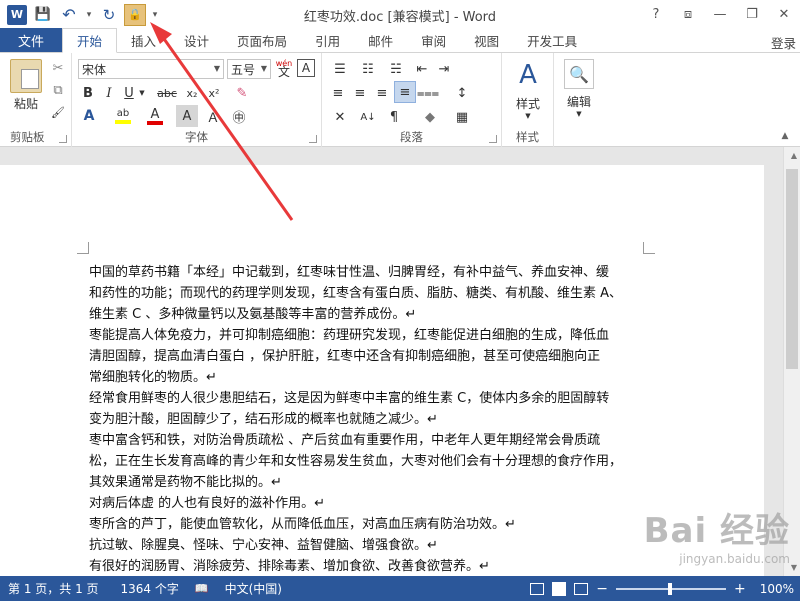  Describe the element at coordinates (242, 93) in the screenshot. I see `clear-formatting-icon: ✎` at that location.